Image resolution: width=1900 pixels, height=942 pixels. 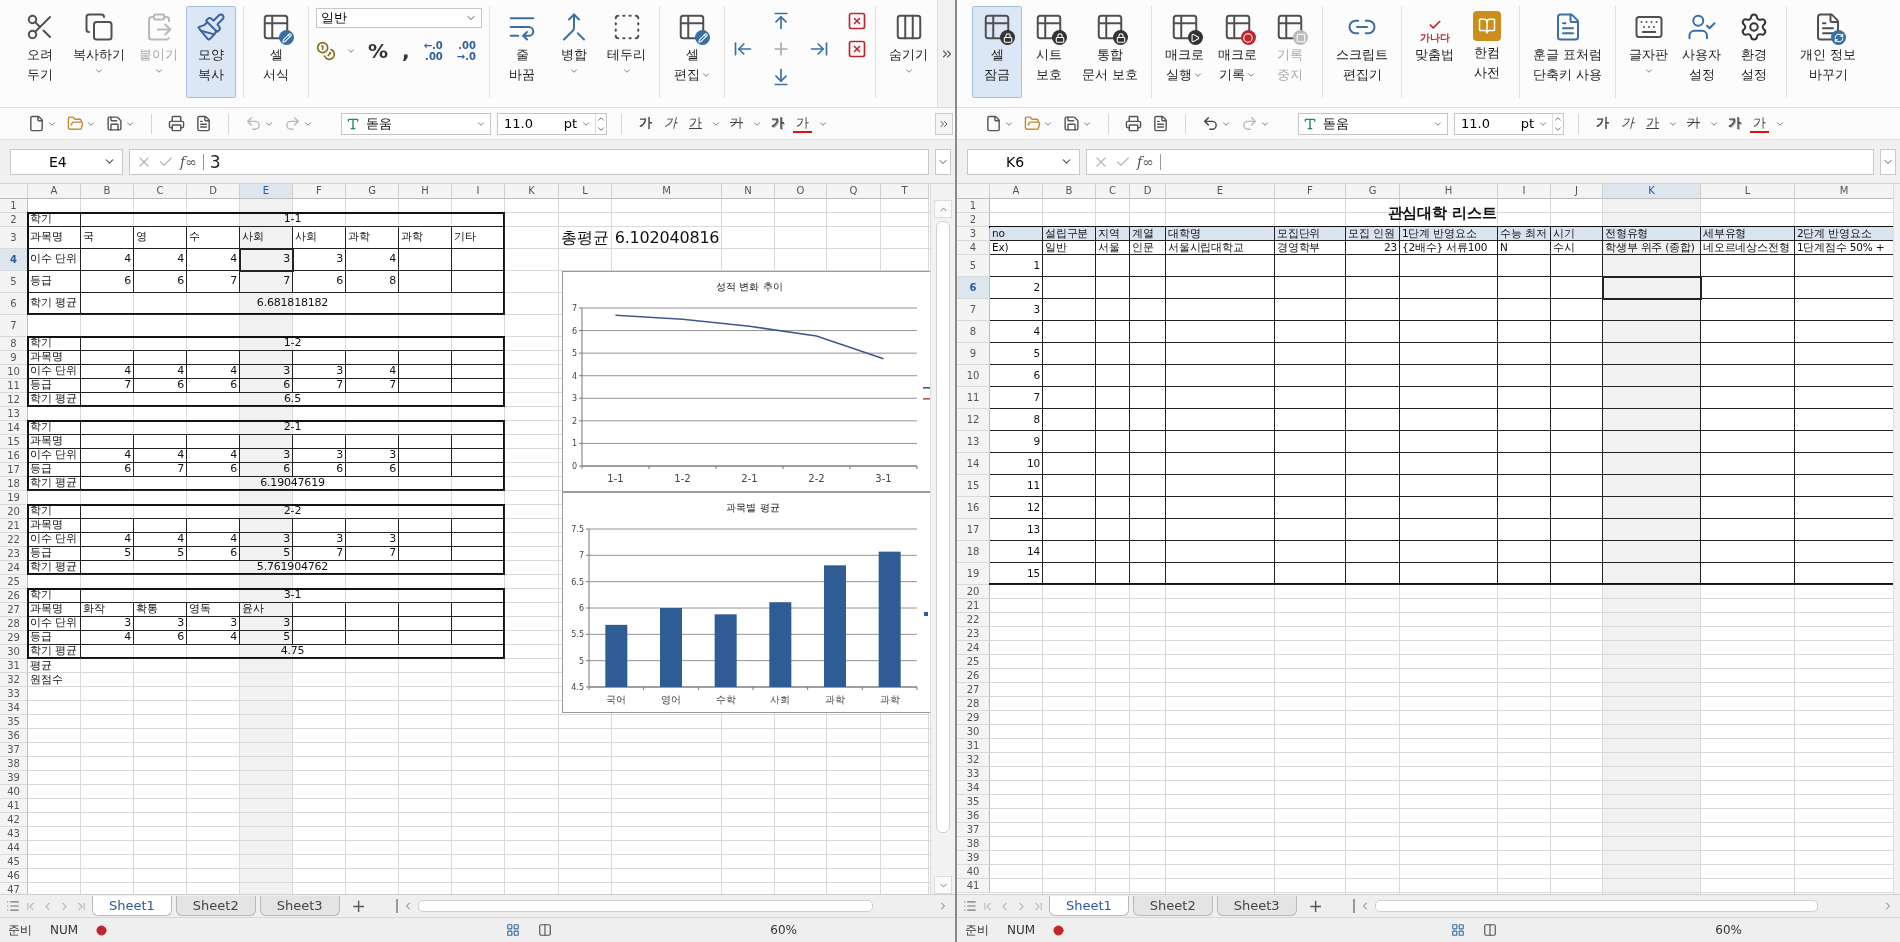 What do you see at coordinates (667, 191) in the screenshot?
I see `column-header: M` at bounding box center [667, 191].